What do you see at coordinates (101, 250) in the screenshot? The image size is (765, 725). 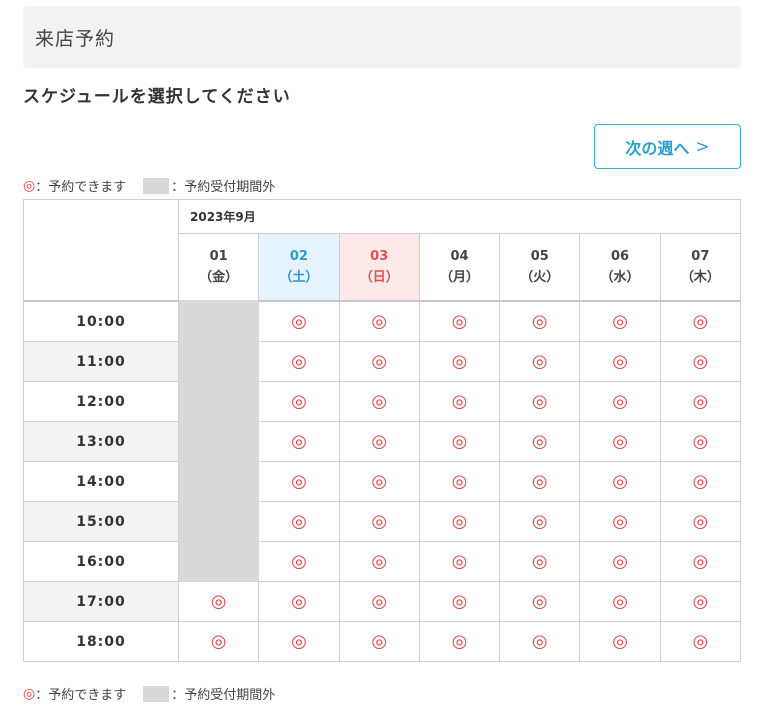 I see `time-header-corner` at bounding box center [101, 250].